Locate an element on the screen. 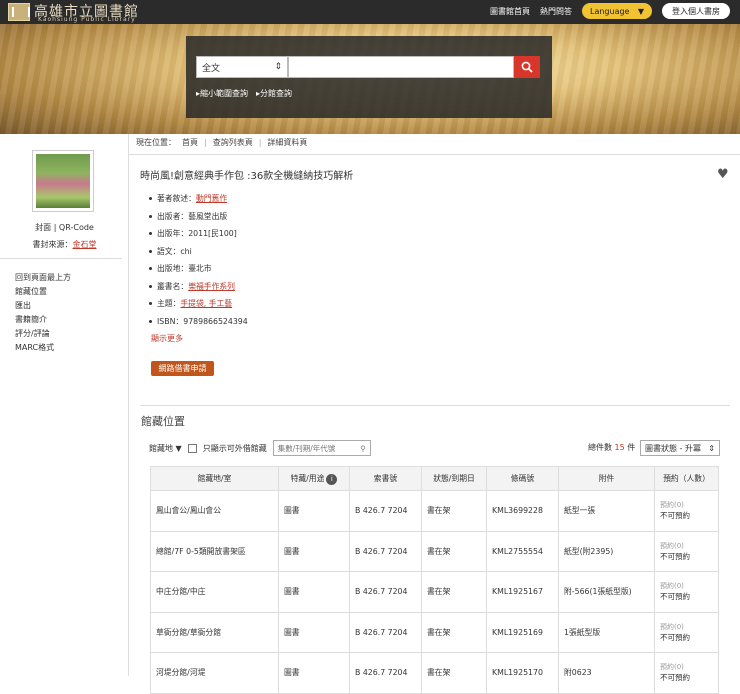  search-input is located at coordinates (401, 67).